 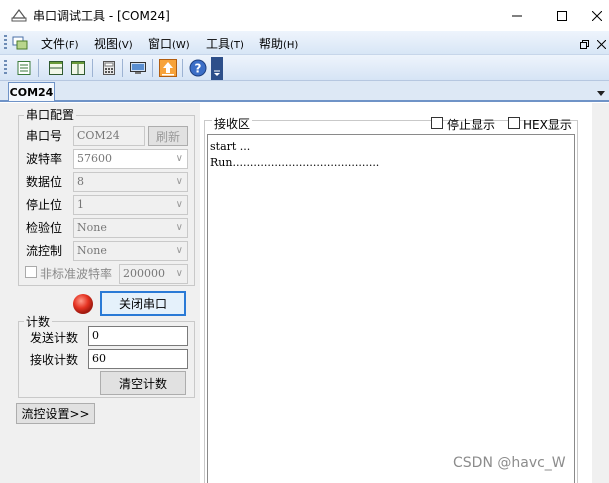 What do you see at coordinates (517, 15) in the screenshot?
I see `minimize-icon` at bounding box center [517, 15].